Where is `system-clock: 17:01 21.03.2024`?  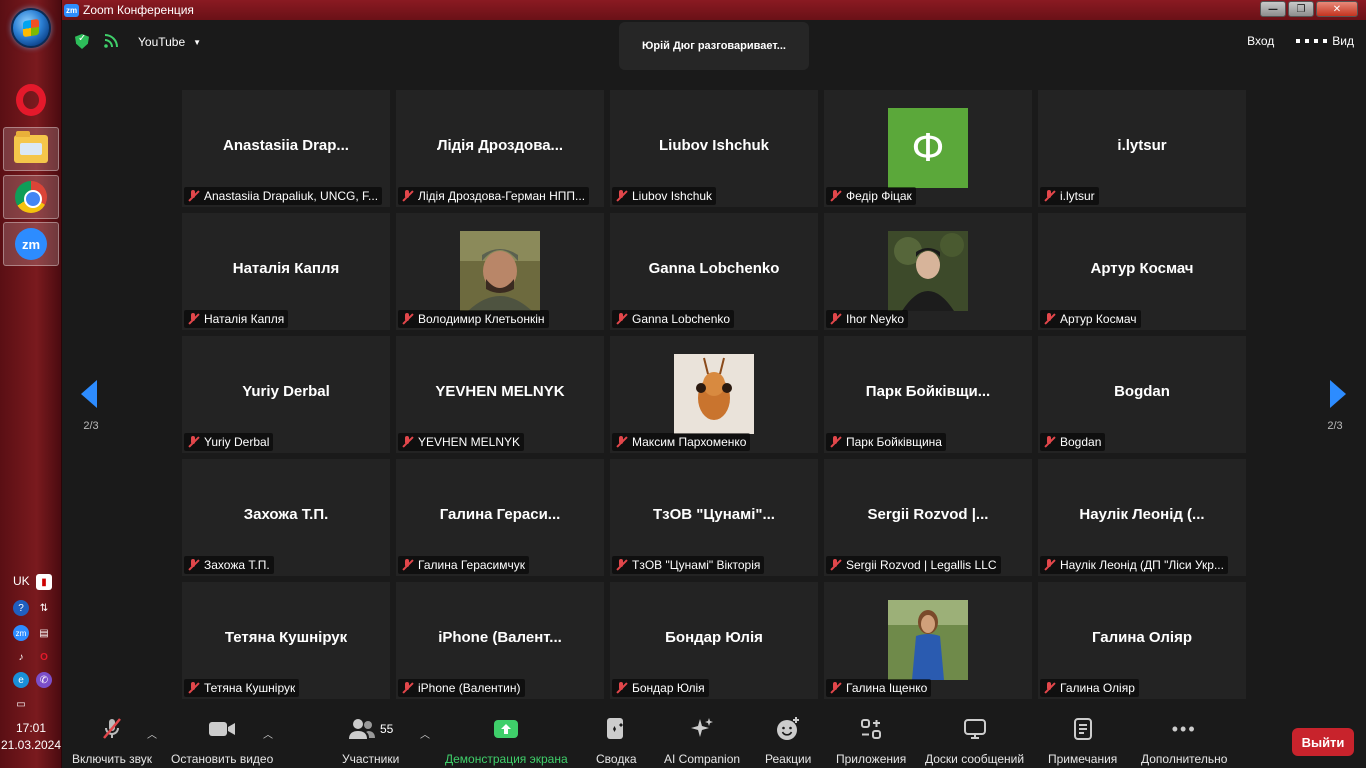
system-clock: 17:01 21.03.2024 is located at coordinates (31, 737).